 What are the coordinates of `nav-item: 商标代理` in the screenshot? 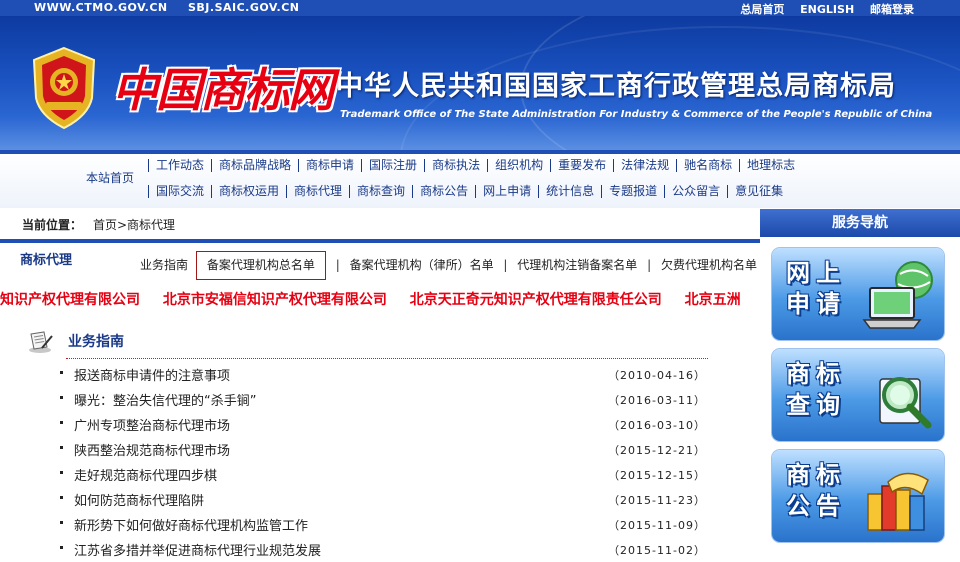 It's located at (317, 191).